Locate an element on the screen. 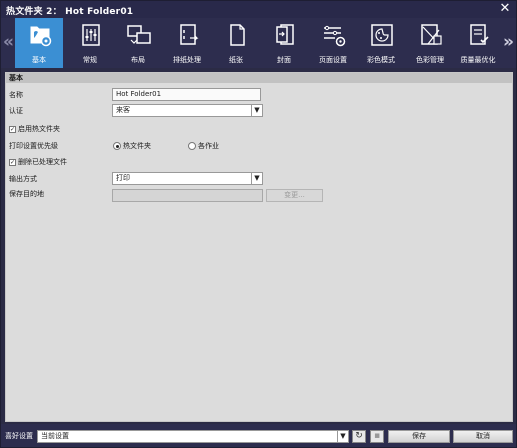 The height and width of the screenshot is (448, 517). tab-label: 彩色模式 is located at coordinates (381, 60).